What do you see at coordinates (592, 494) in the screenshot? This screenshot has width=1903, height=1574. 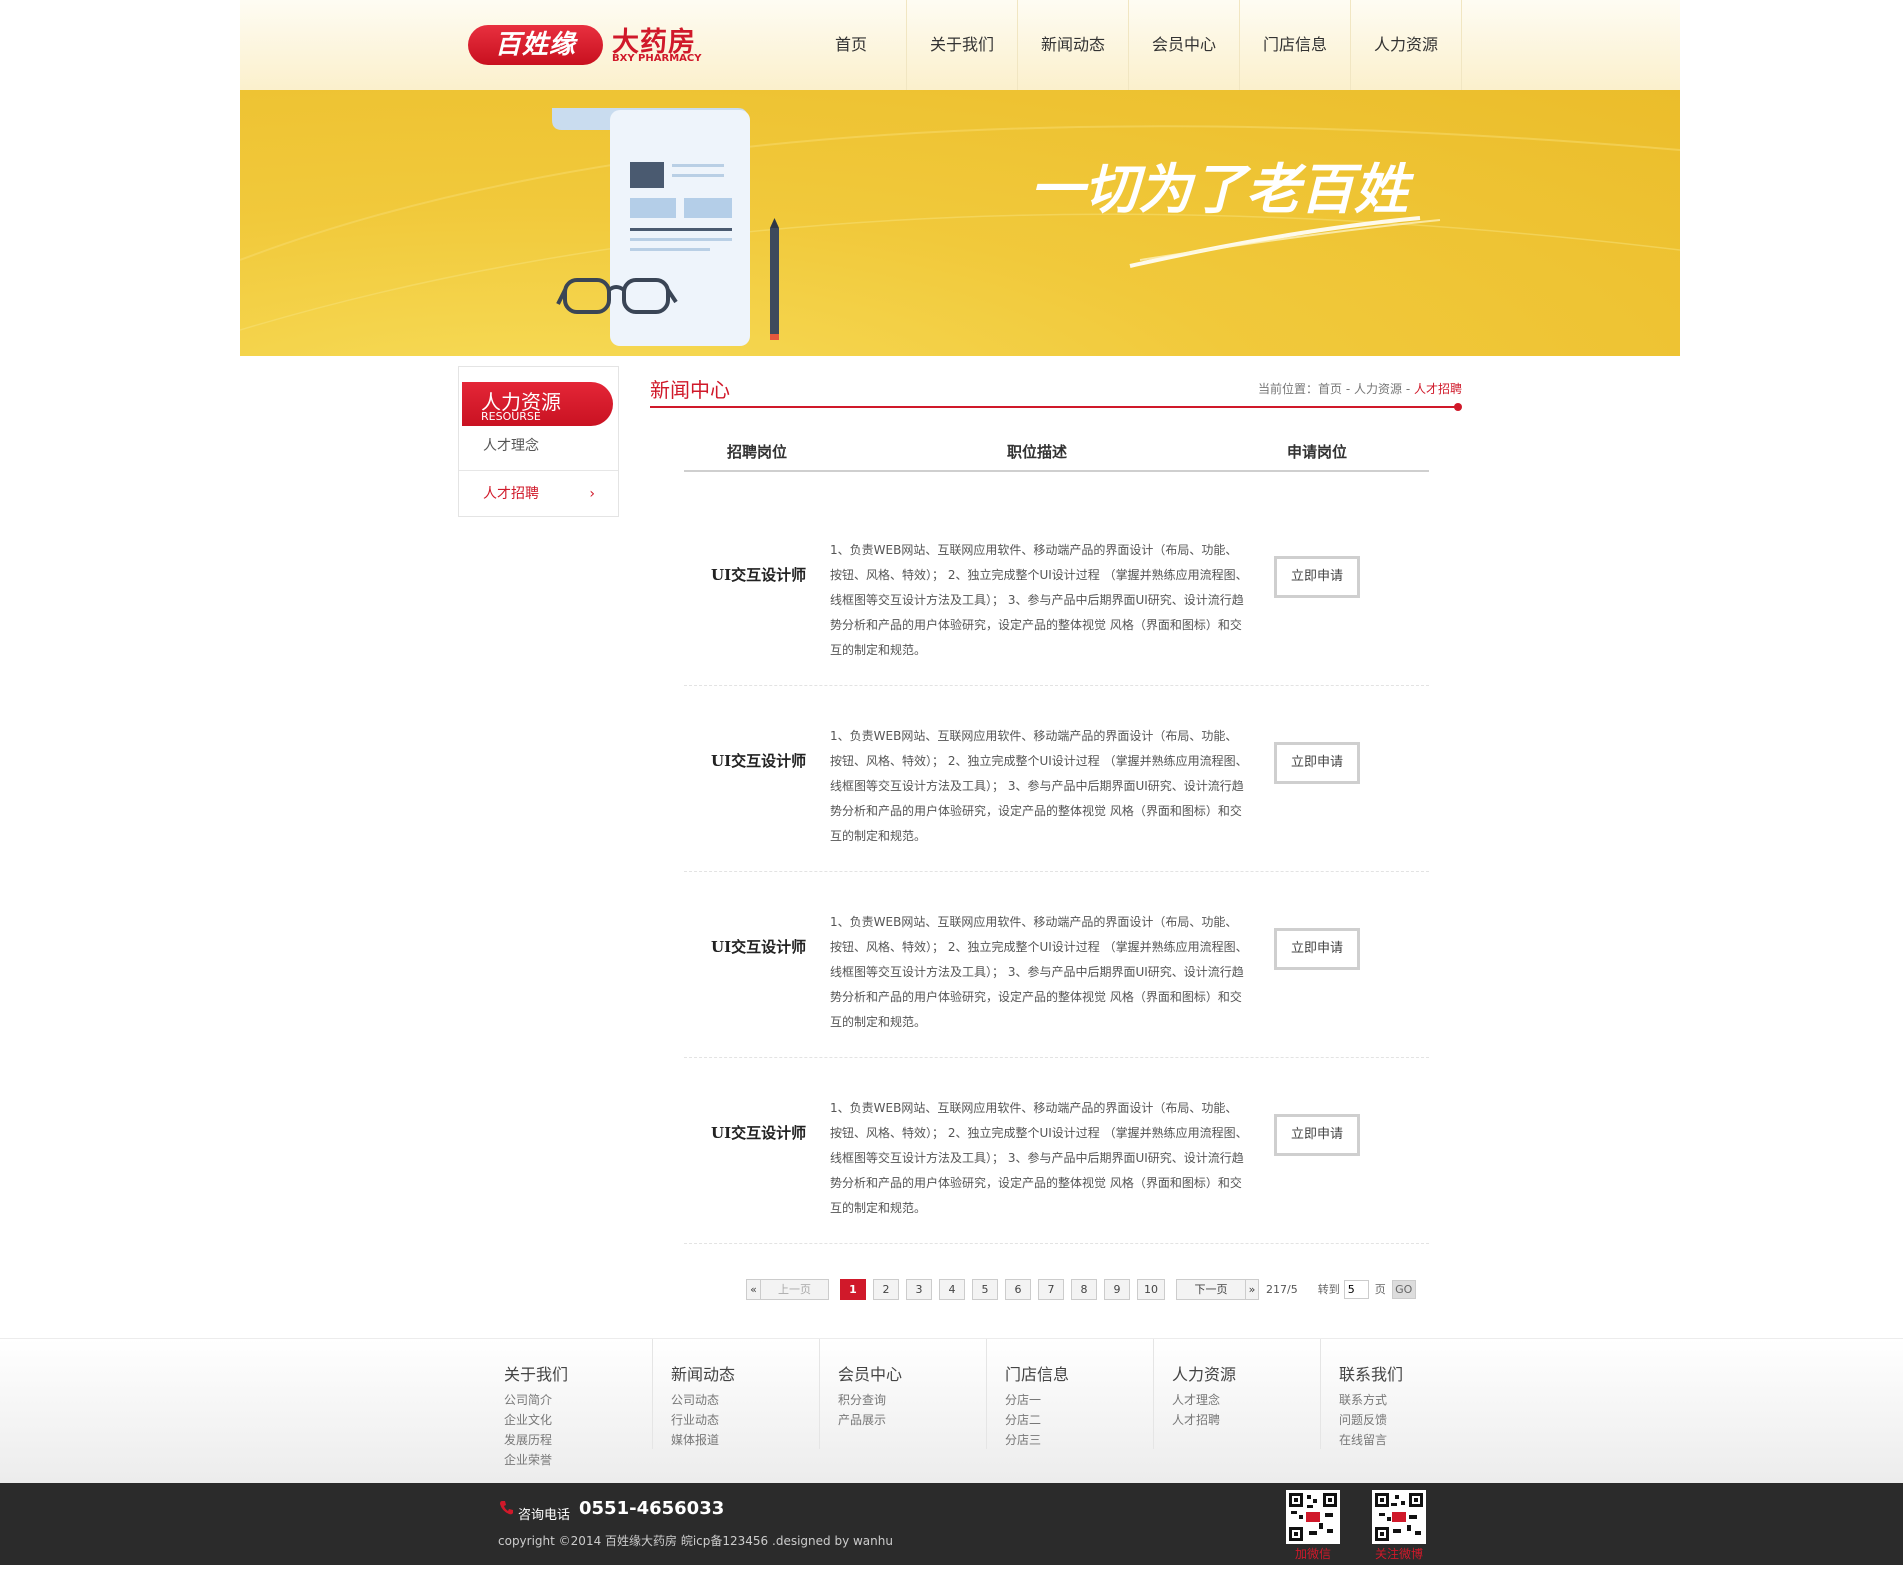 I see `chevron-right-icon: ›` at bounding box center [592, 494].